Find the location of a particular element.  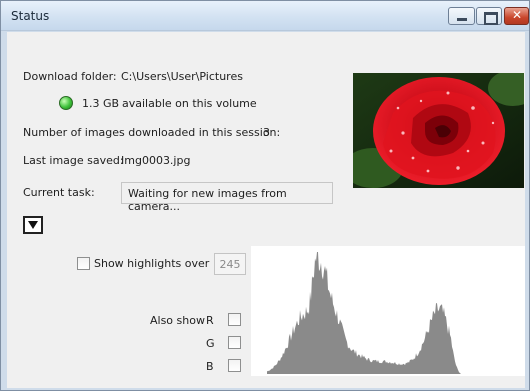

window-title: Status is located at coordinates (30, 16).